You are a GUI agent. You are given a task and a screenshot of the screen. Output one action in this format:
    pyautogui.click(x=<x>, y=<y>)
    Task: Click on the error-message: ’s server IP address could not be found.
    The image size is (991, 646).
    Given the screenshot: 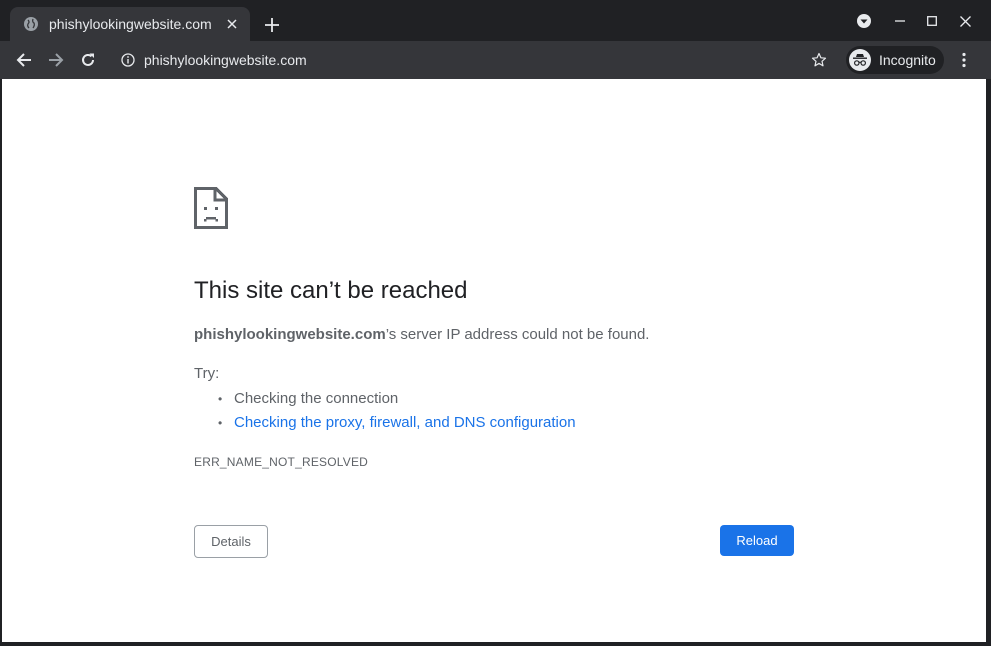 What is the action you would take?
    pyautogui.click(x=517, y=334)
    